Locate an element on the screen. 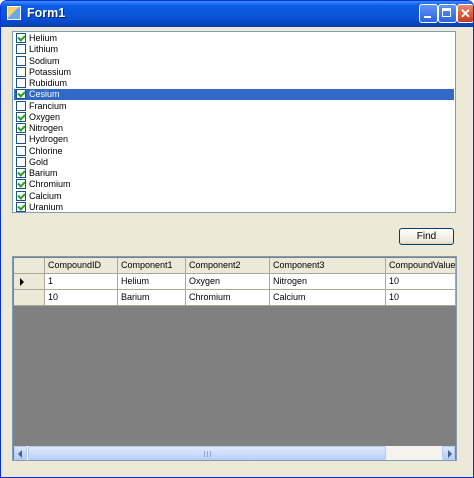  list-item: Gold is located at coordinates (234, 162).